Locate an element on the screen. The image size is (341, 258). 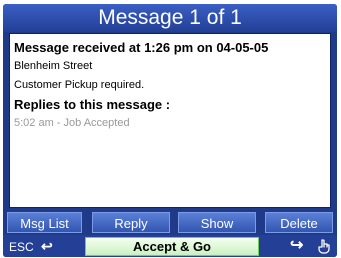
esc-button: ESC ↩ is located at coordinates (31, 246).